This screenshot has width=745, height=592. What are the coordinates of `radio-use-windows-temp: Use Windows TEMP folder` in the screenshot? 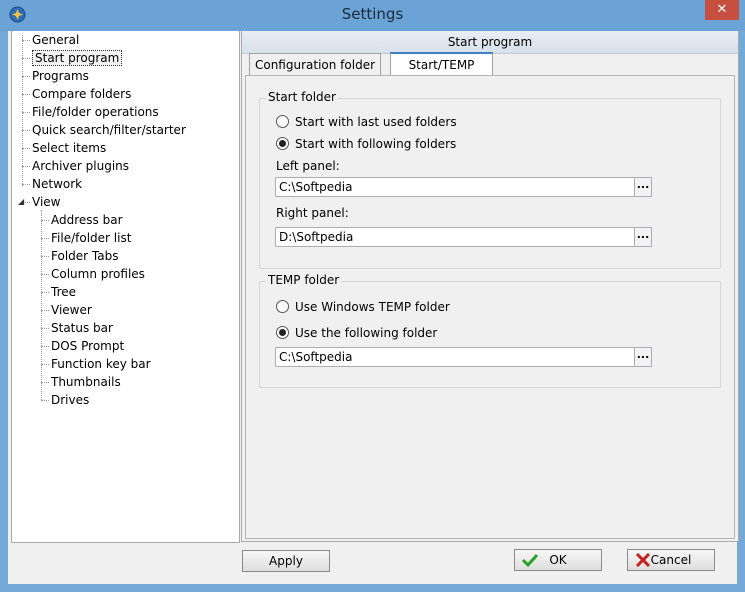 It's located at (363, 307).